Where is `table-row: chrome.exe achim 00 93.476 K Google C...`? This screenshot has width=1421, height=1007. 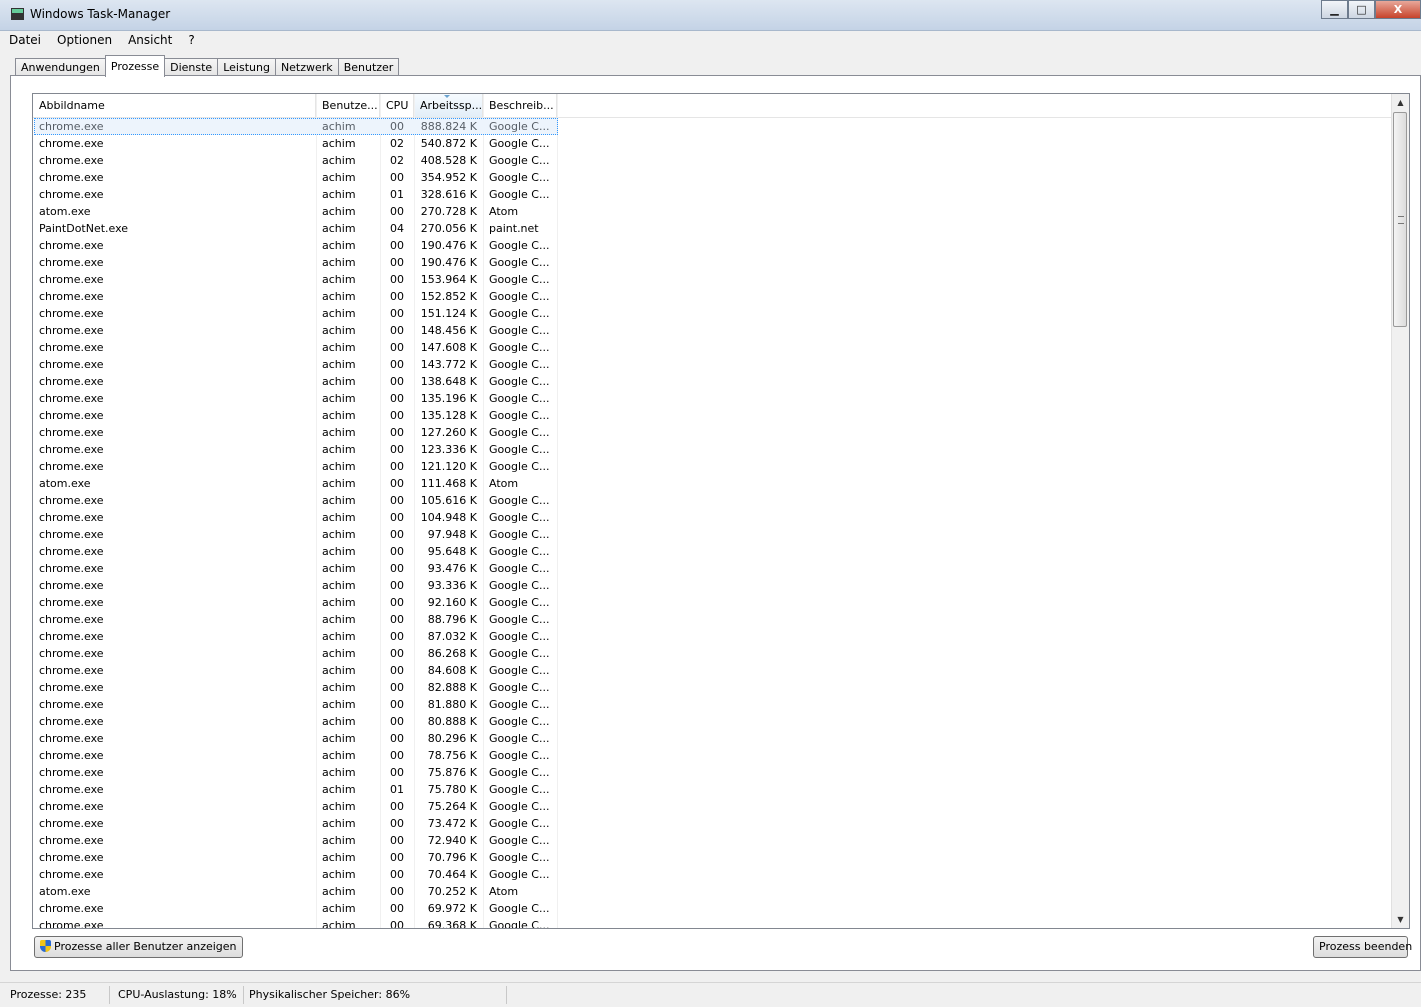 table-row: chrome.exe achim 00 93.476 K Google C... is located at coordinates (713, 568).